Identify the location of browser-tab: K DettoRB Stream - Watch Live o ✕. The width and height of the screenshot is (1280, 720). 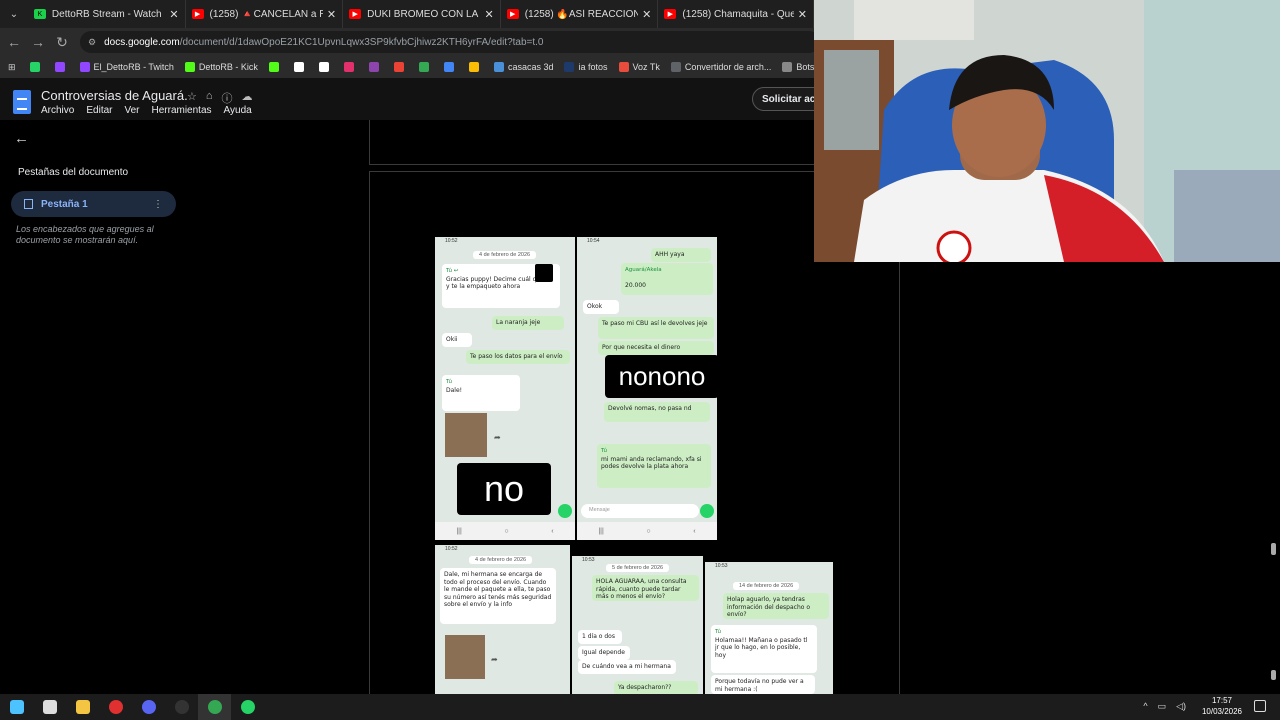
(107, 14).